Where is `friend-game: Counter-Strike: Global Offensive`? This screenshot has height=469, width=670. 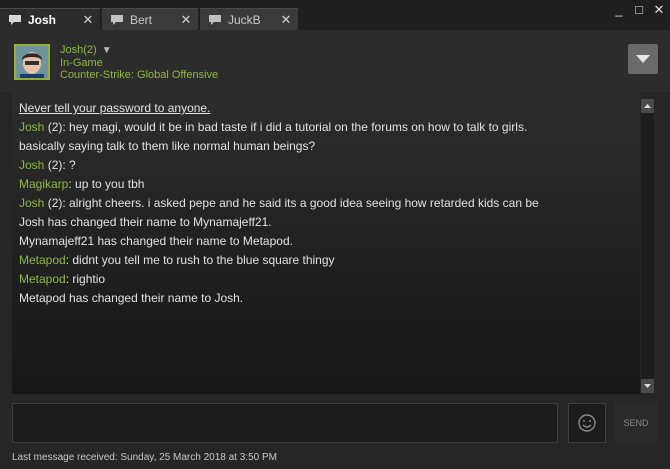
friend-game: Counter-Strike: Global Offensive is located at coordinates (139, 75).